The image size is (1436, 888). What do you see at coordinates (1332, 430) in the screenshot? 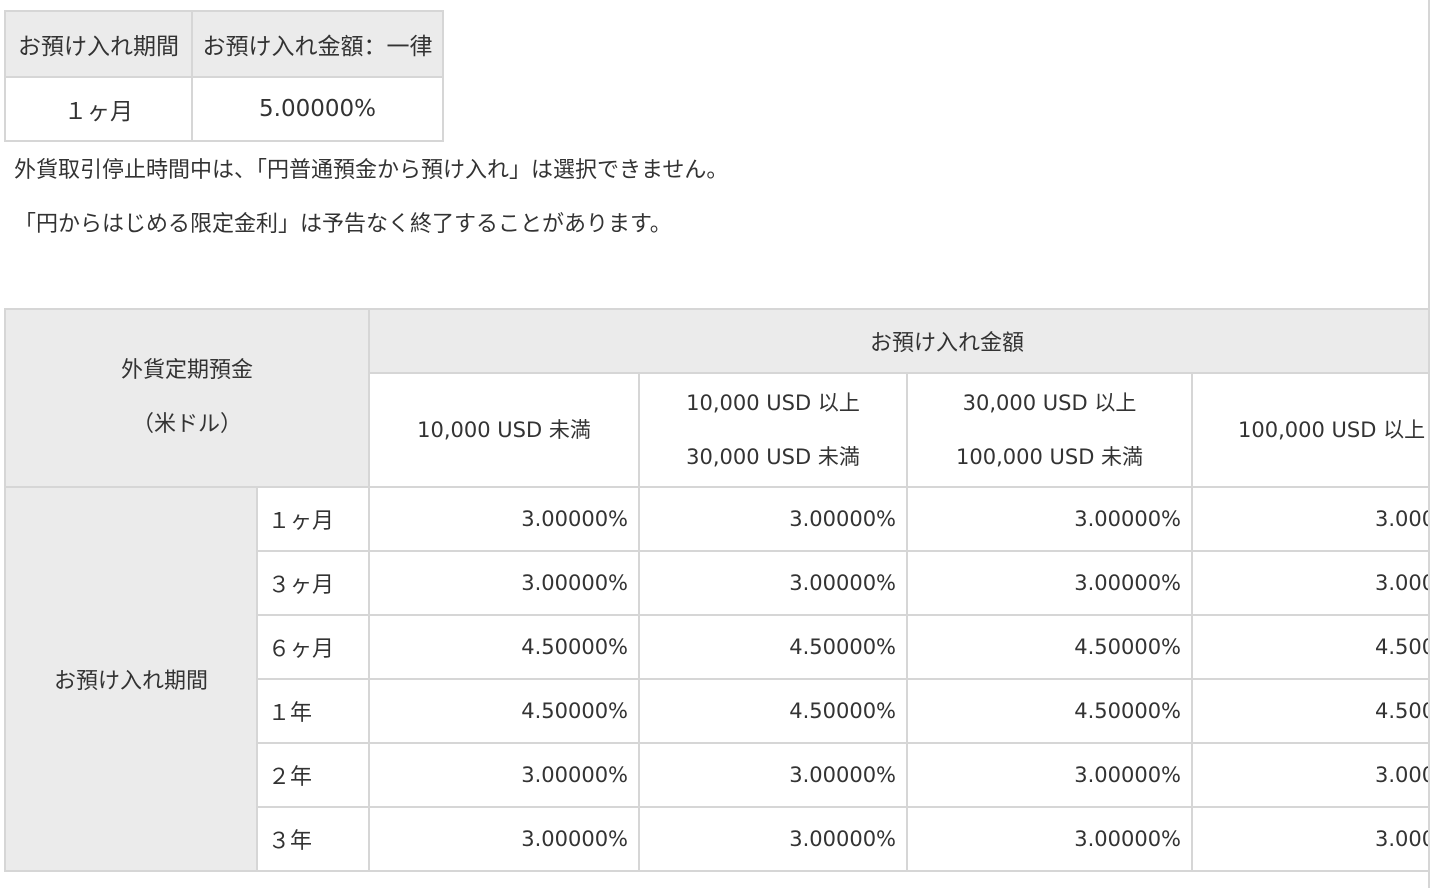
I see `amount-range-lower: 100,000 USD 以上` at bounding box center [1332, 430].